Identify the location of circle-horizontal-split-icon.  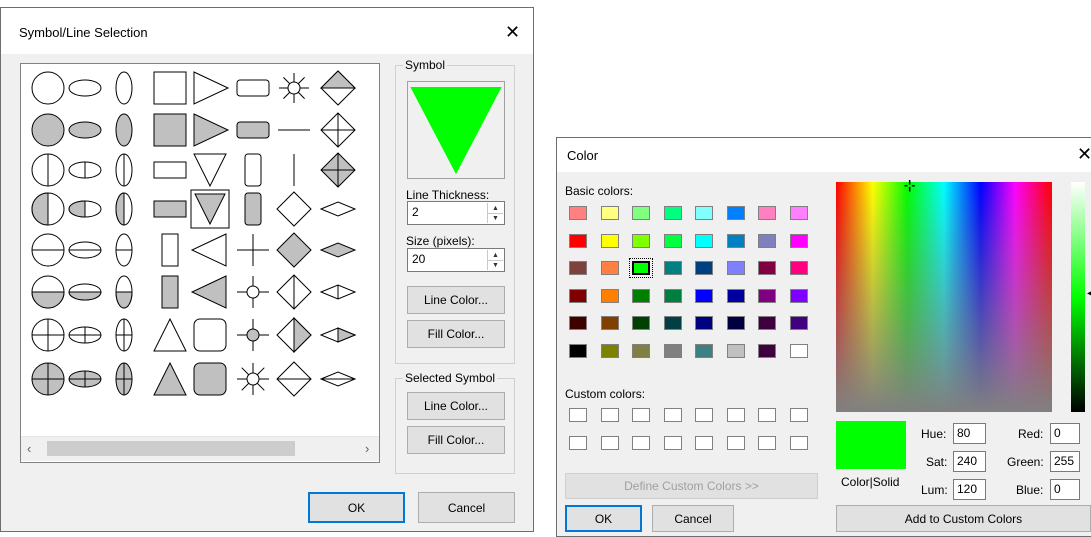
(48, 250).